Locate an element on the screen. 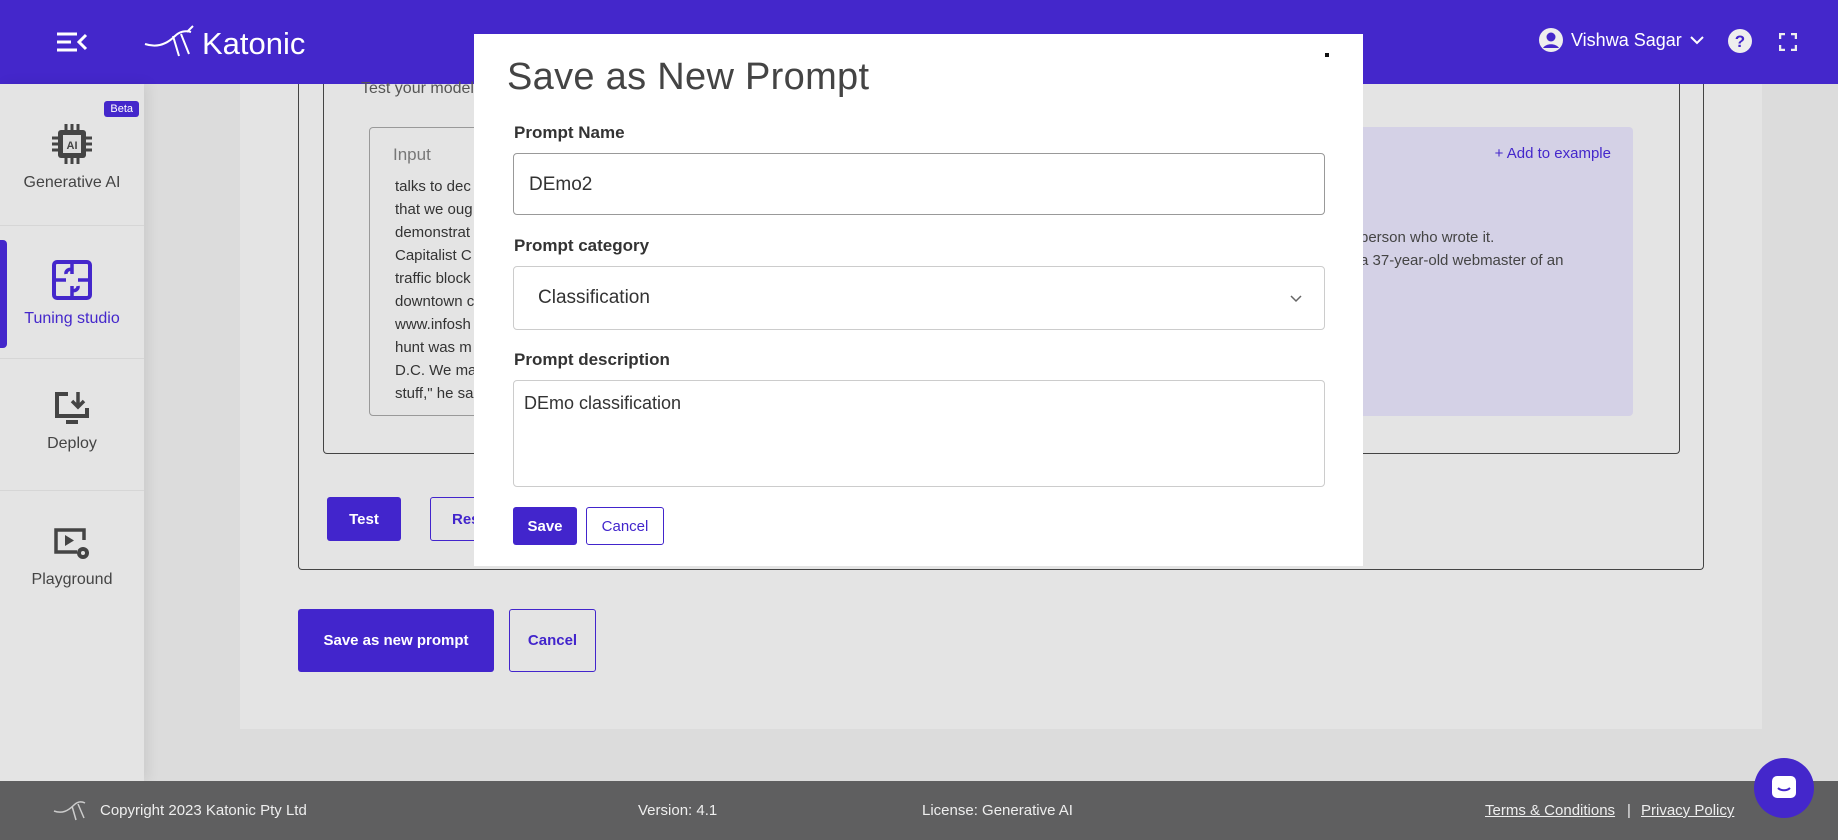 The image size is (1838, 840). deploy-icon is located at coordinates (72, 408).